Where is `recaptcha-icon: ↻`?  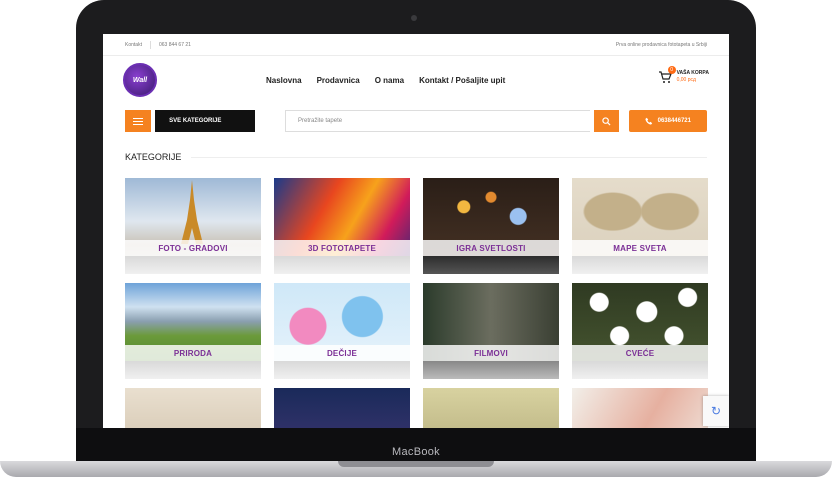 recaptcha-icon: ↻ is located at coordinates (716, 411).